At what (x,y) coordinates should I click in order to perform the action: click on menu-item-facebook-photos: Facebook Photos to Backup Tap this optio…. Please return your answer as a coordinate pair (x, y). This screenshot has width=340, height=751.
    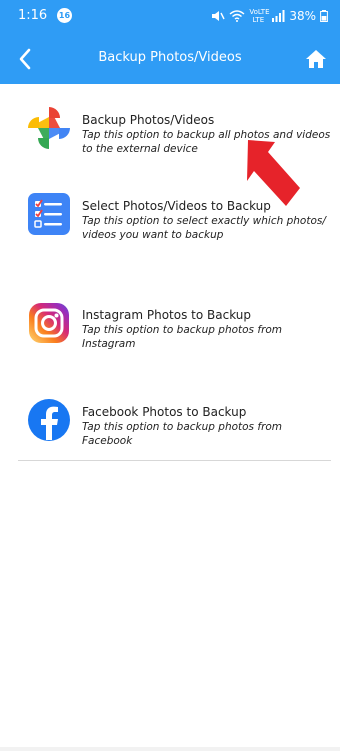
    Looking at the image, I should click on (174, 418).